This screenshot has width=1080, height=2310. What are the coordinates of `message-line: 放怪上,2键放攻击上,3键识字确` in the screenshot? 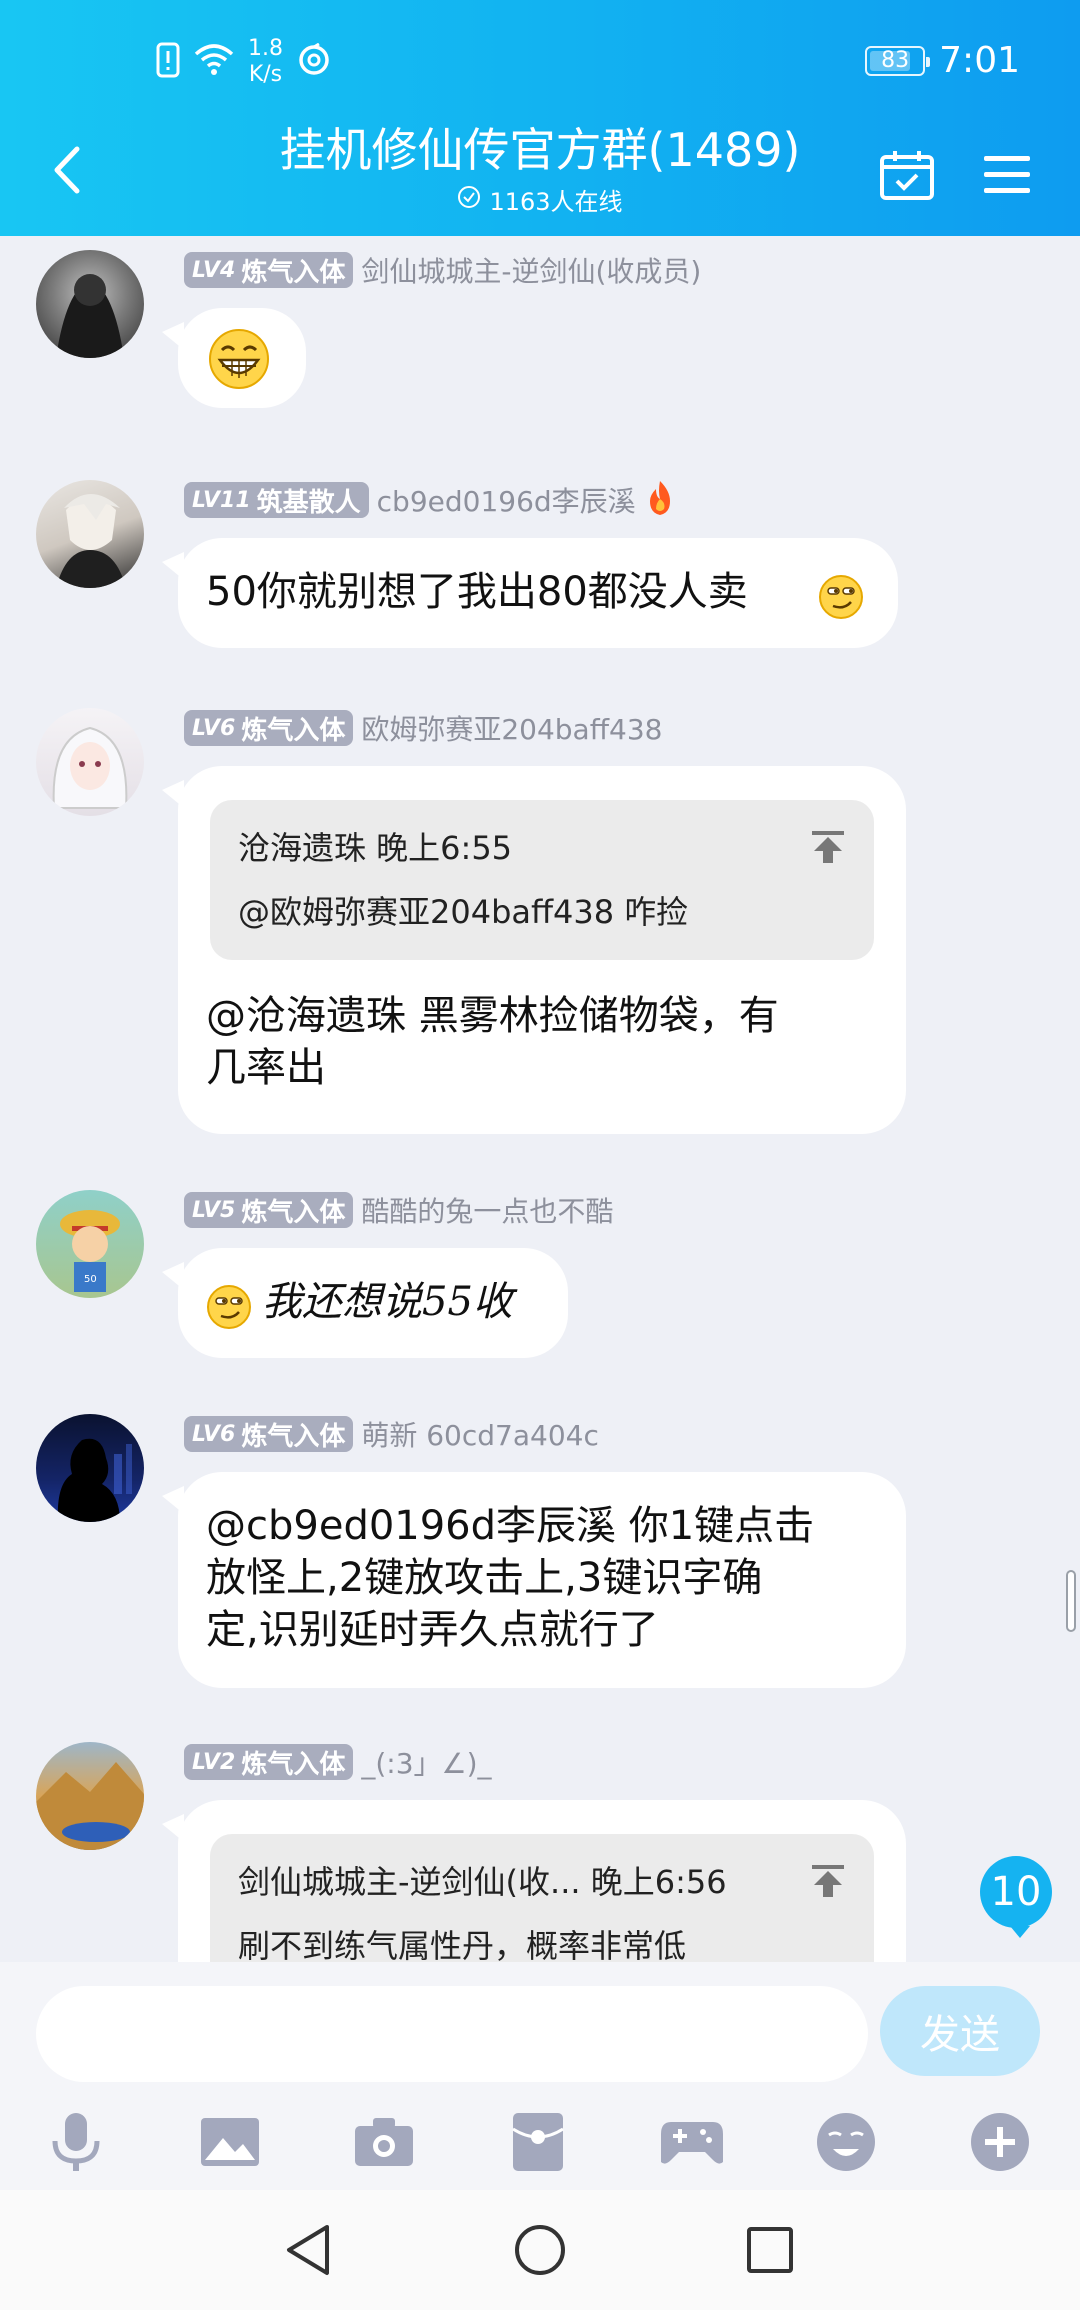 It's located at (484, 1578).